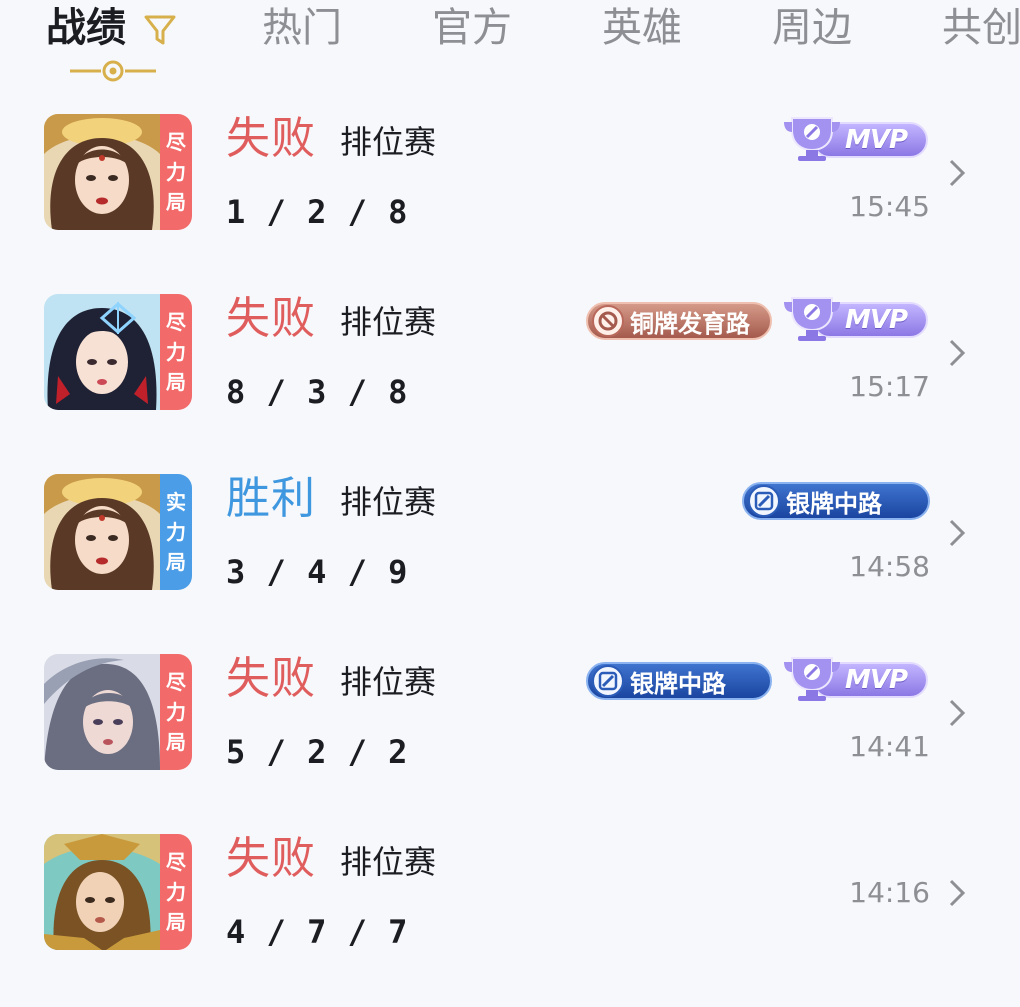 This screenshot has height=1007, width=1020. Describe the element at coordinates (472, 28) in the screenshot. I see `tab-official: 官方` at that location.